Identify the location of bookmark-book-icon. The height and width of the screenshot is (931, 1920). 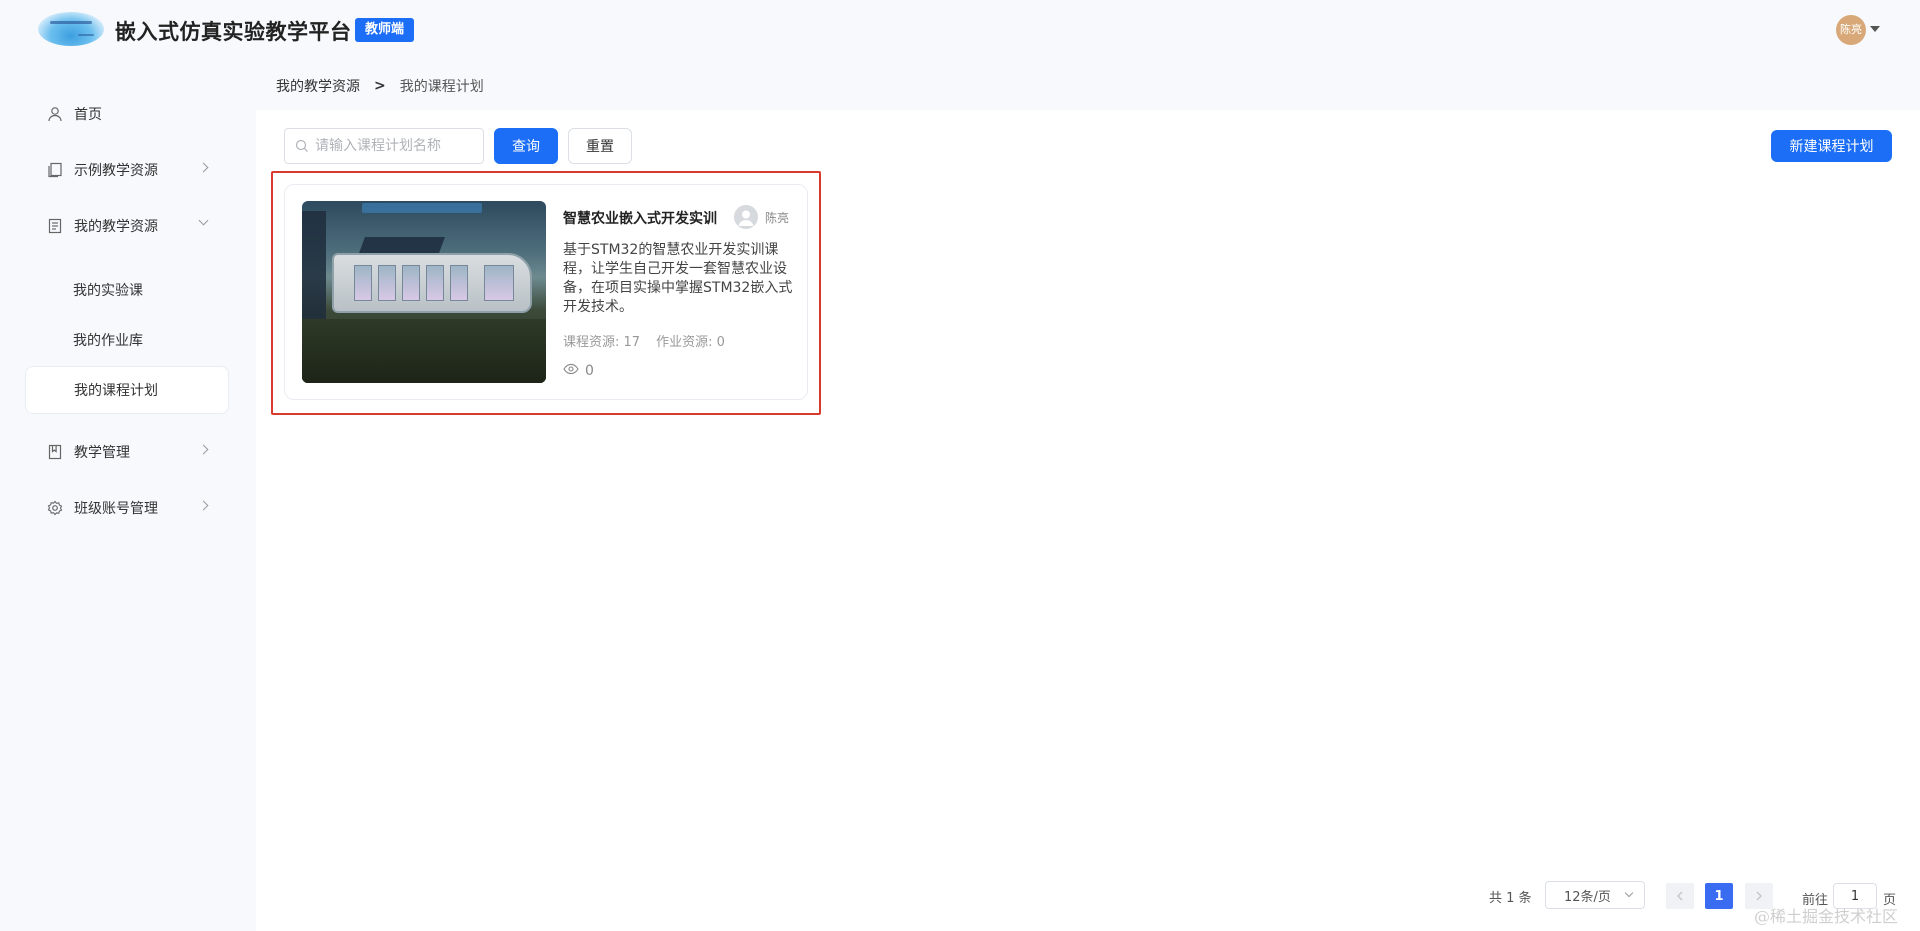
(55, 452).